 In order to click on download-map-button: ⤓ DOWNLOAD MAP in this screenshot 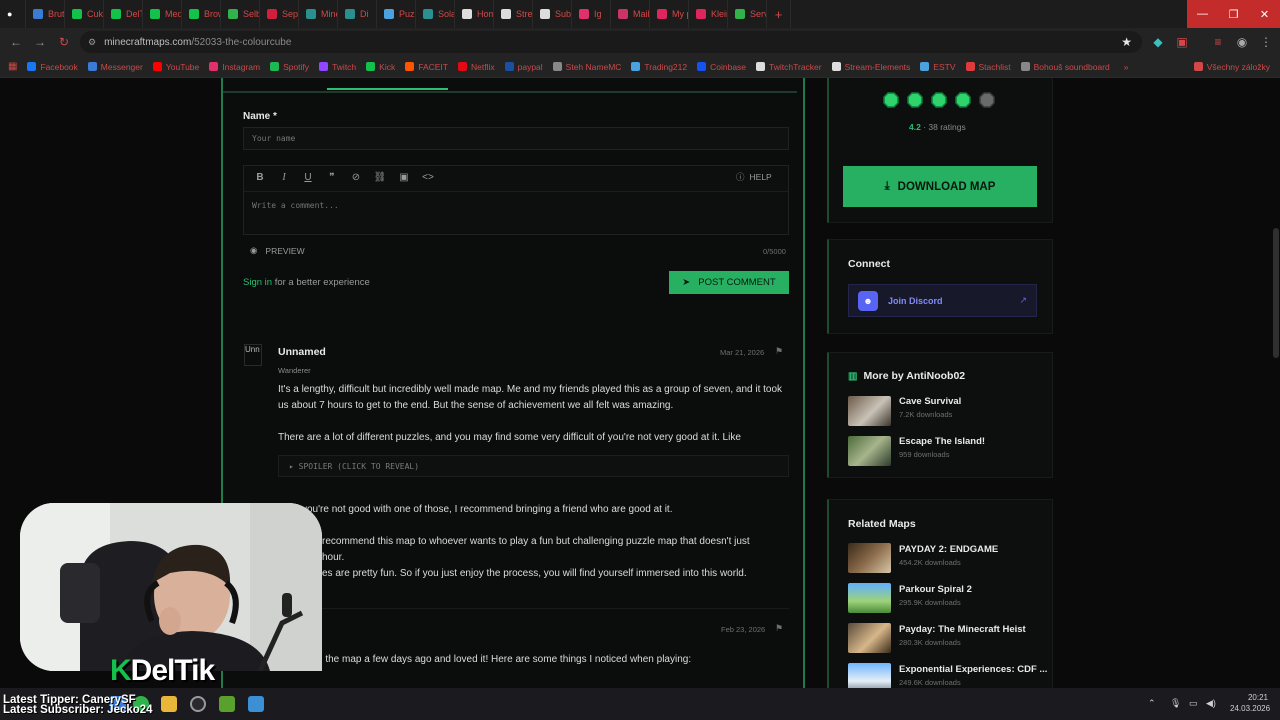, I will do `click(940, 186)`.